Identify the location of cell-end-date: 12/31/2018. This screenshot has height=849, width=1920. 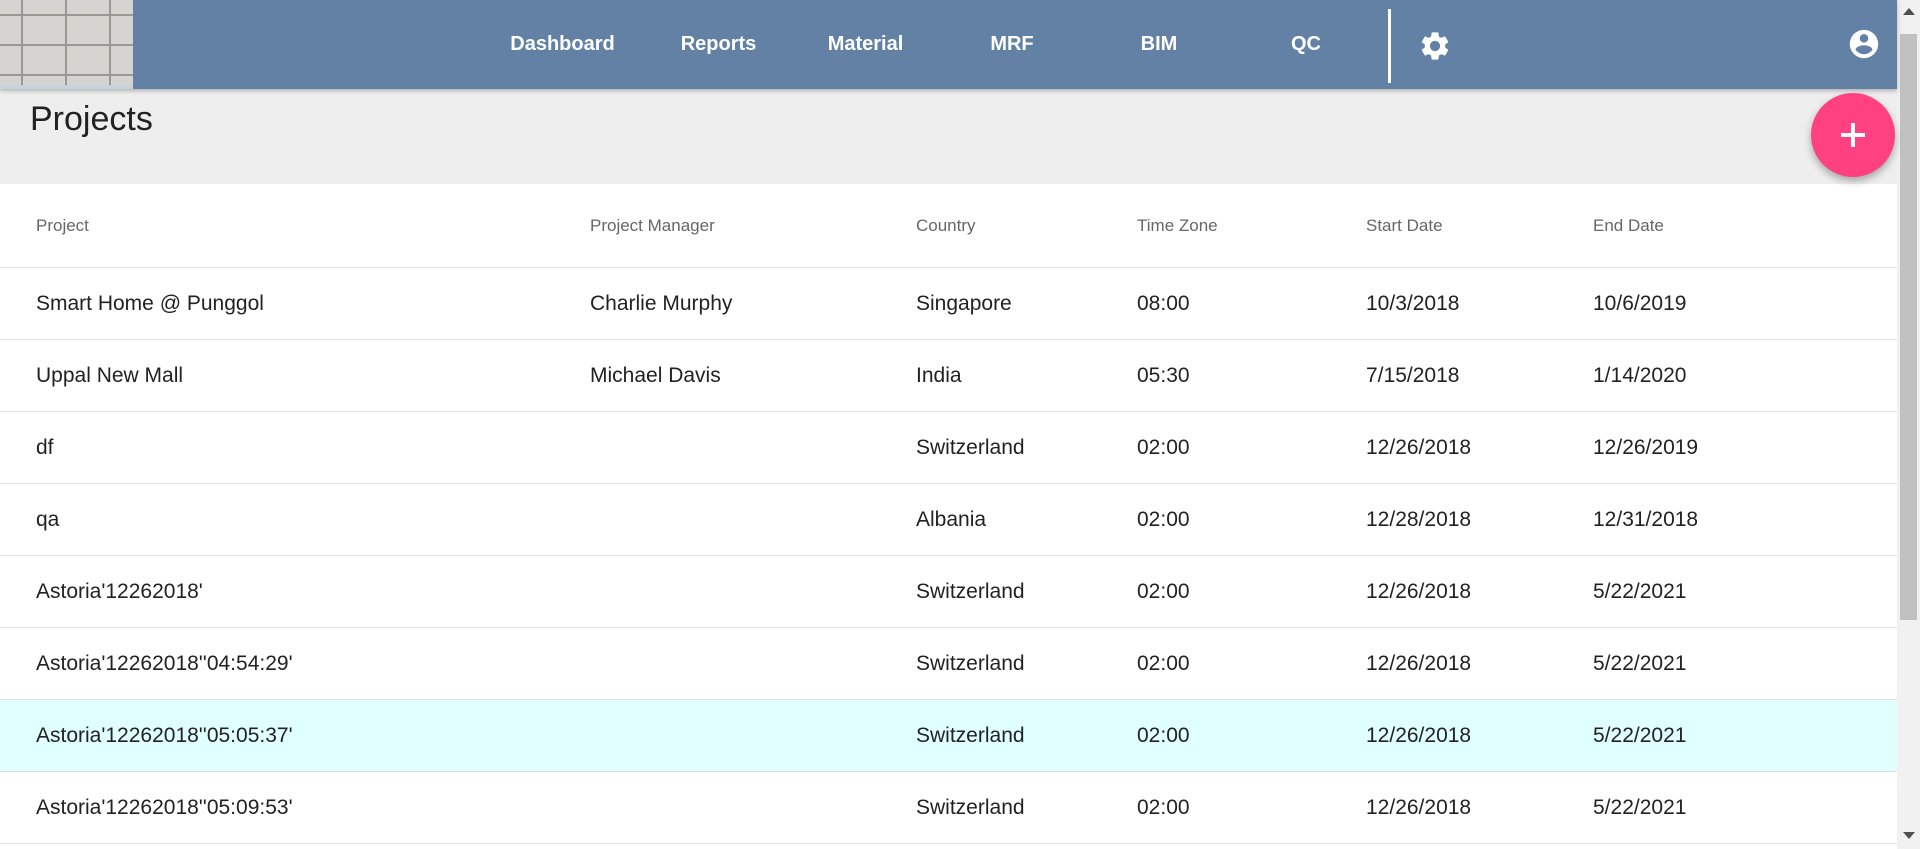
(1646, 519).